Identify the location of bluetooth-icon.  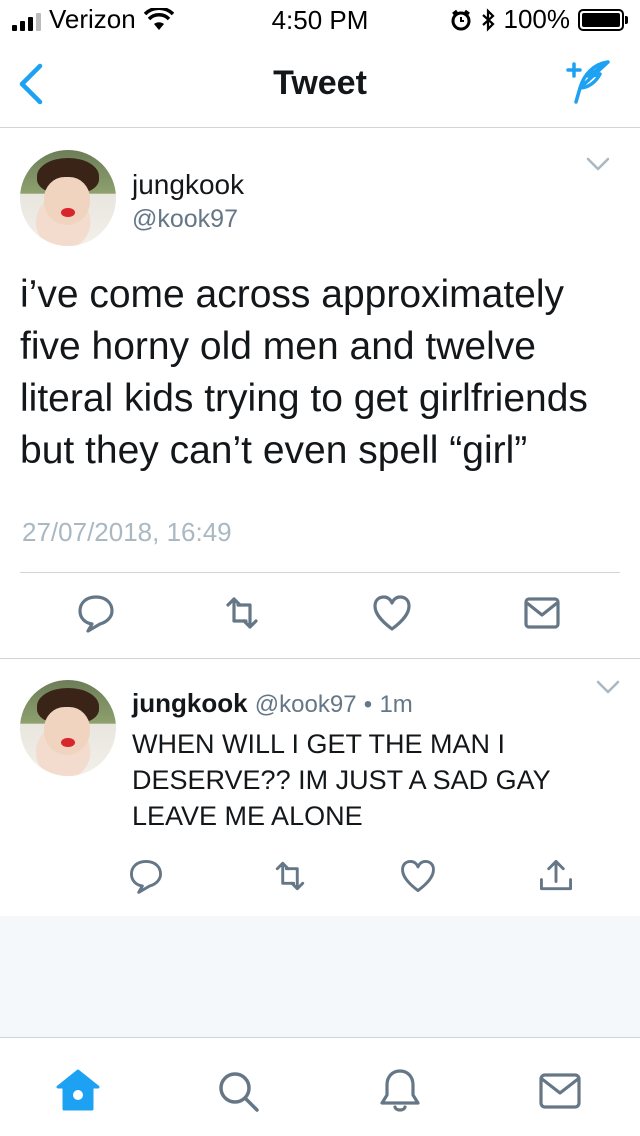
(488, 19).